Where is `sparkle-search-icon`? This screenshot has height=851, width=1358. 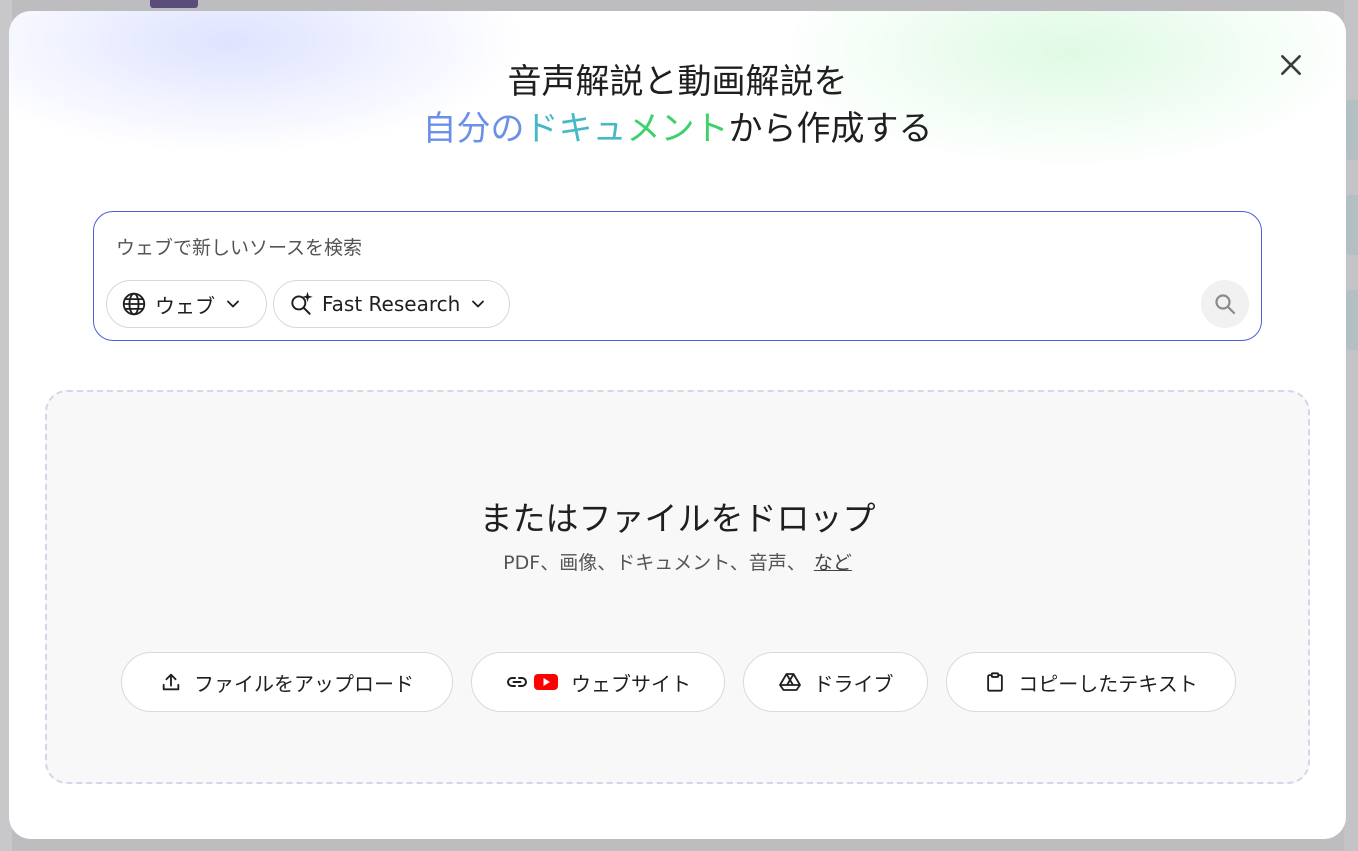 sparkle-search-icon is located at coordinates (302, 303).